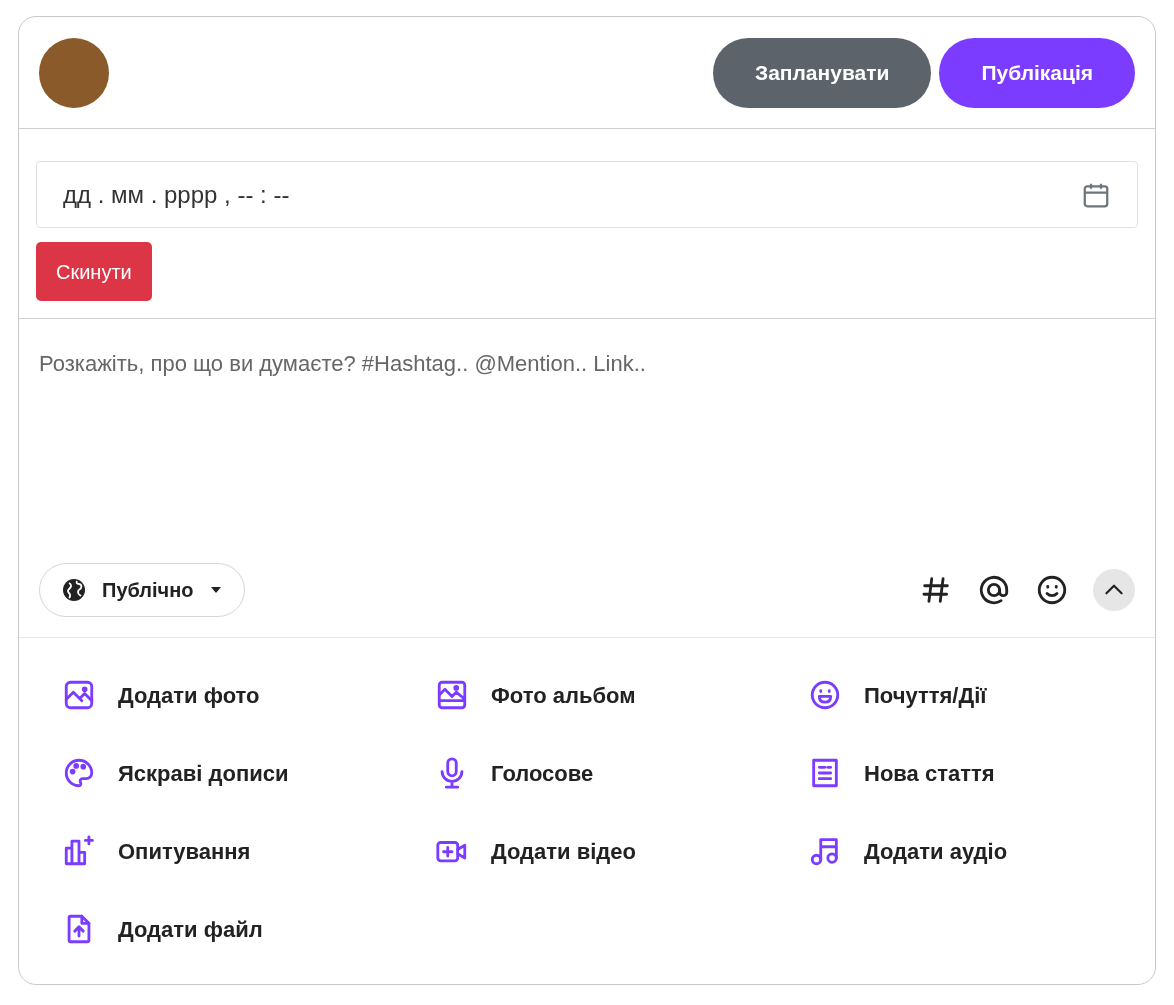 This screenshot has width=1174, height=1005. I want to click on publish-button: Публікація, so click(1037, 72).